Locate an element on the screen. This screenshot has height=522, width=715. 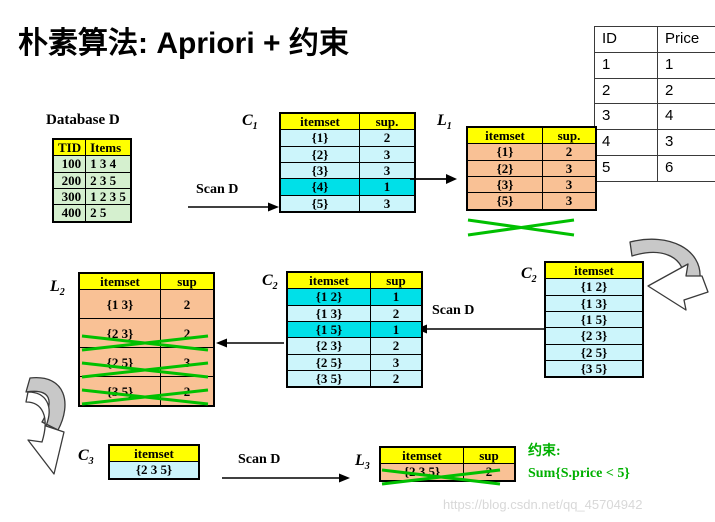
table-row: {1 3} is located at coordinates (594, 303).